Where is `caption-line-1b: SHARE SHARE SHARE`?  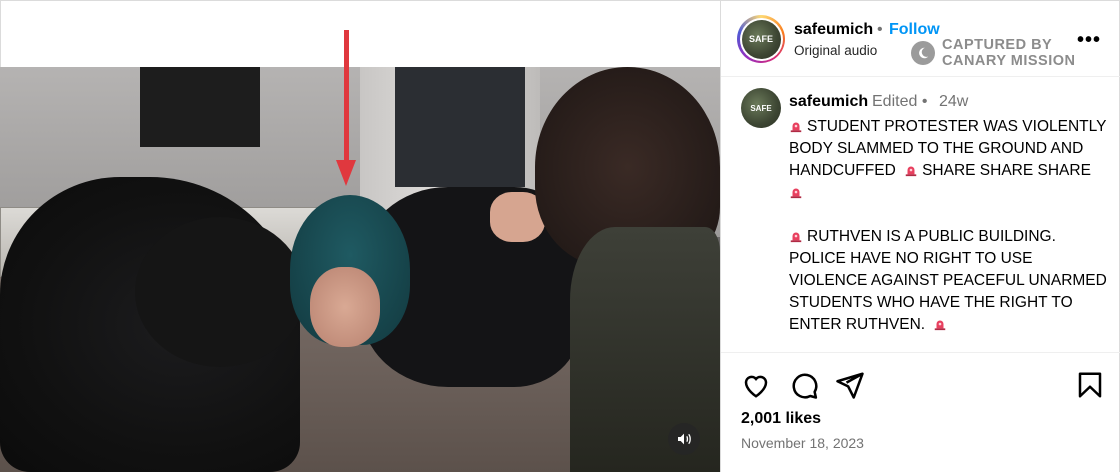
caption-line-1b: SHARE SHARE SHARE is located at coordinates (1006, 170).